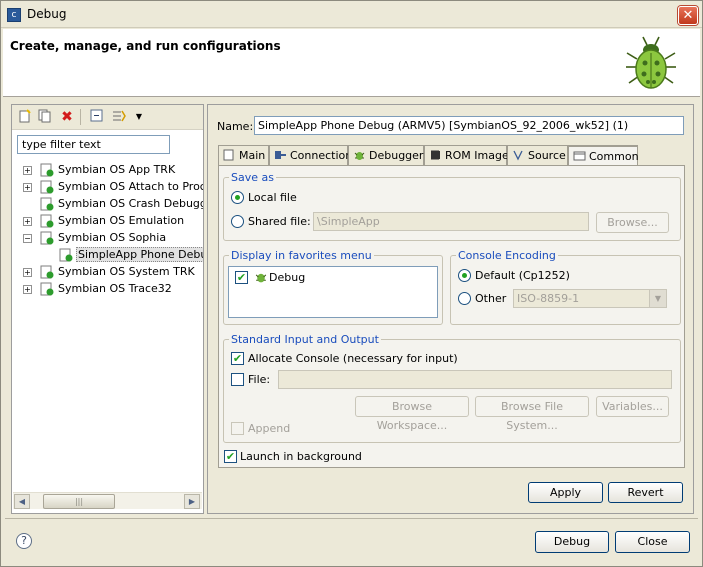 The width and height of the screenshot is (703, 567). I want to click on collapse-all-icon, so click(97, 117).